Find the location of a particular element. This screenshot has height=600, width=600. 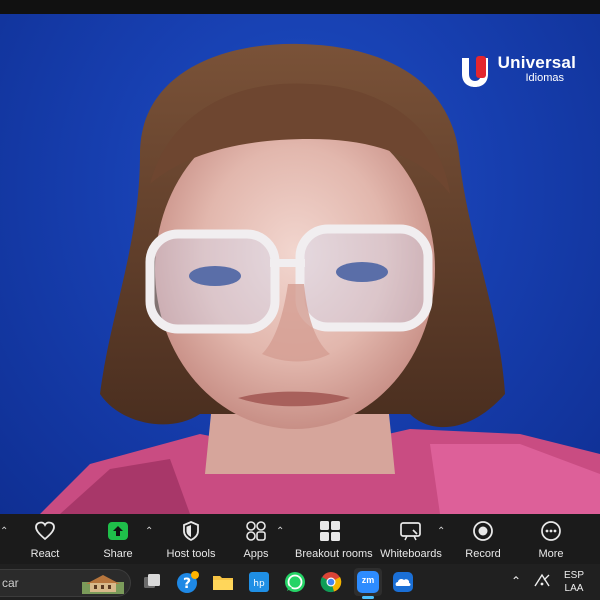

more-button: More is located at coordinates (551, 539).